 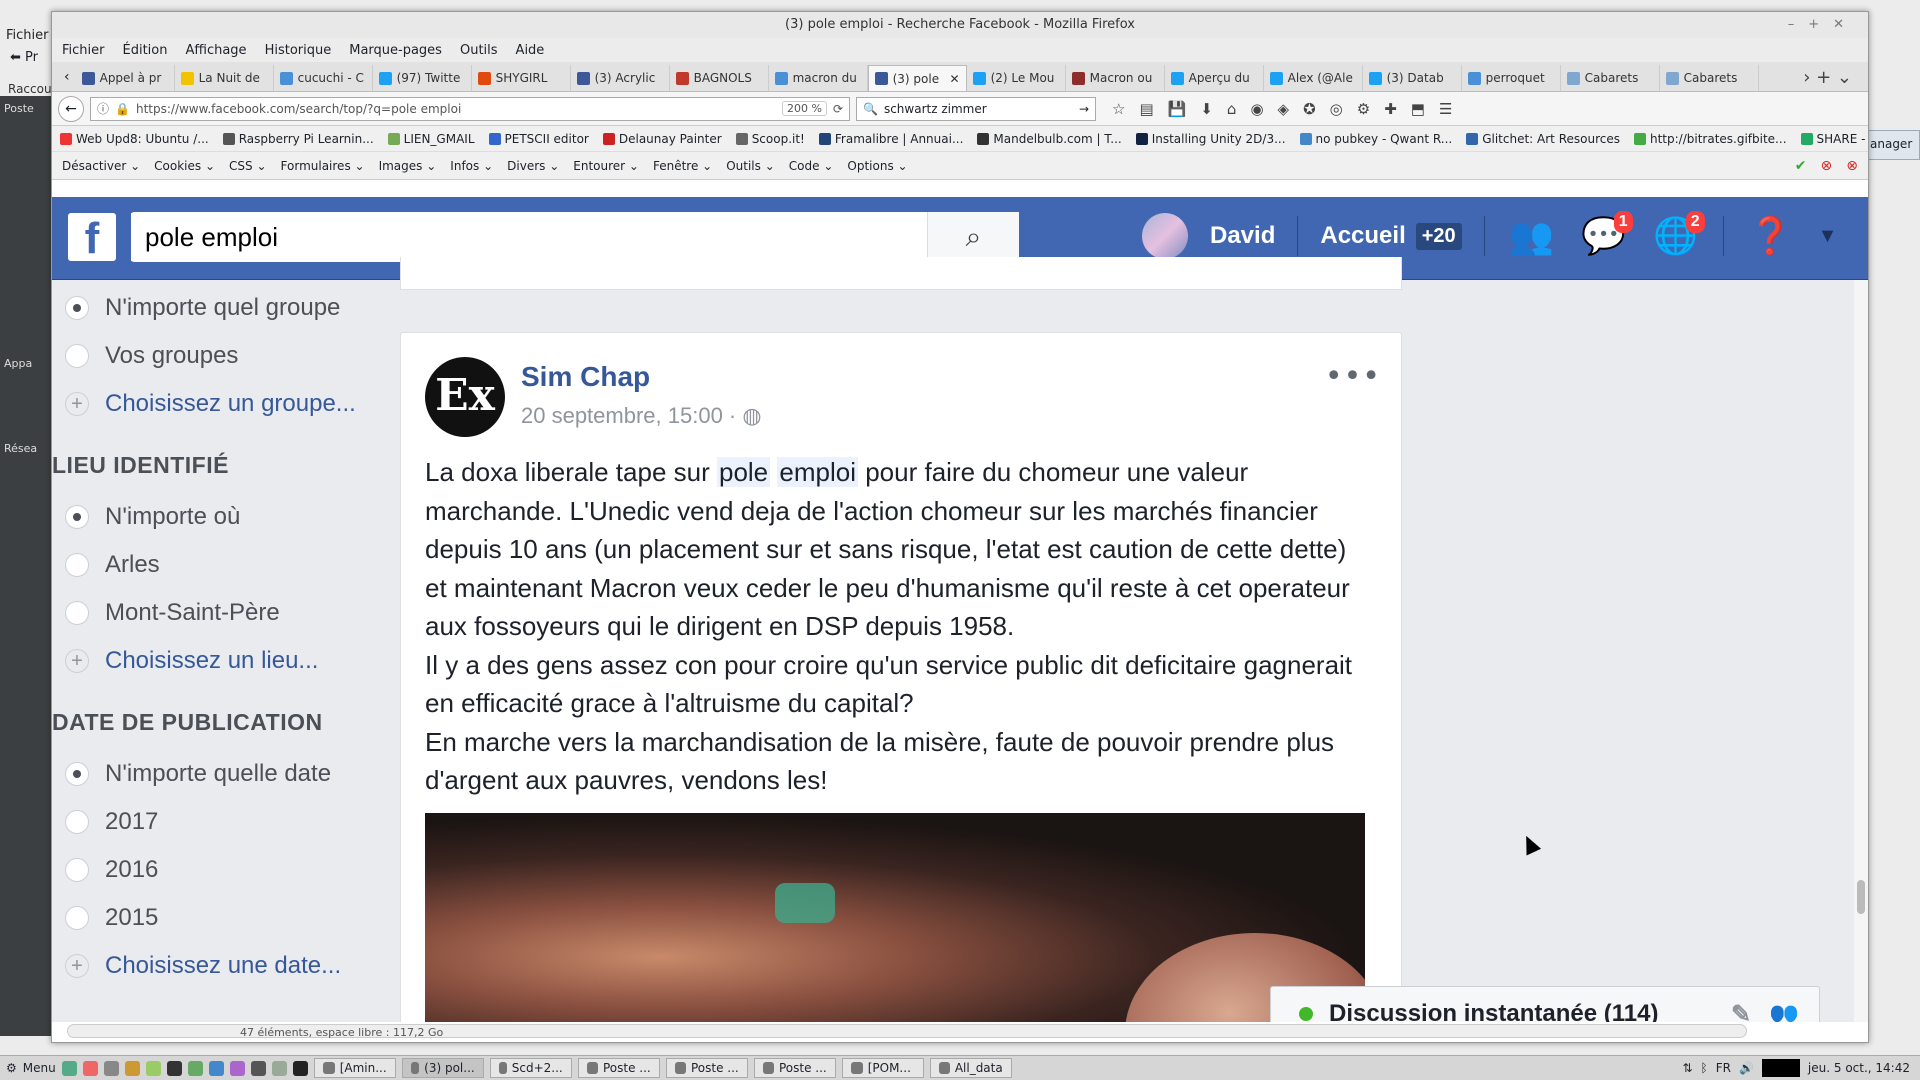 I want to click on tab: Appel à pr, so click(x=125, y=78).